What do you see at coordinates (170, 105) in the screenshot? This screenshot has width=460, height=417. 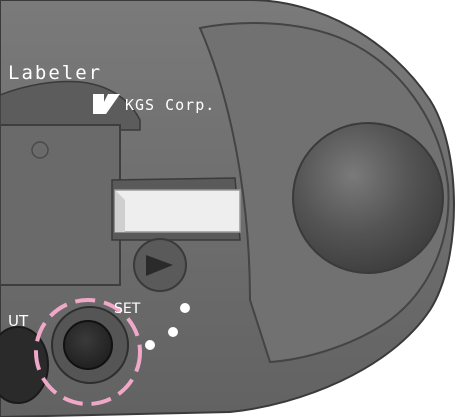 I see `company-name: KGS Corp.` at bounding box center [170, 105].